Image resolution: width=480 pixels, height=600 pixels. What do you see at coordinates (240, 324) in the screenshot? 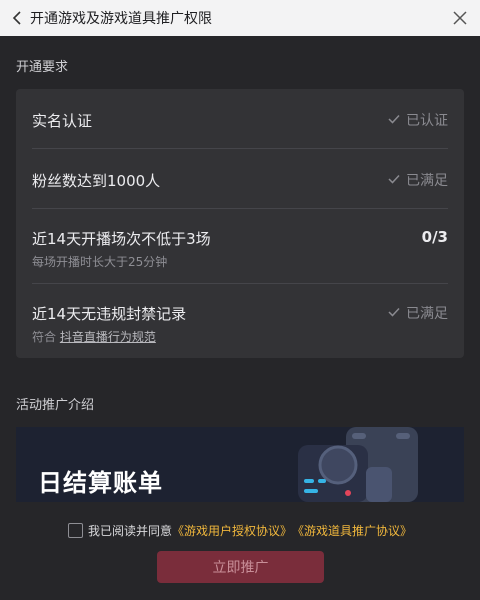
I see `requirement-row: 近14天无违规封禁记录 符合 抖音直播行为规范 已满足` at bounding box center [240, 324].